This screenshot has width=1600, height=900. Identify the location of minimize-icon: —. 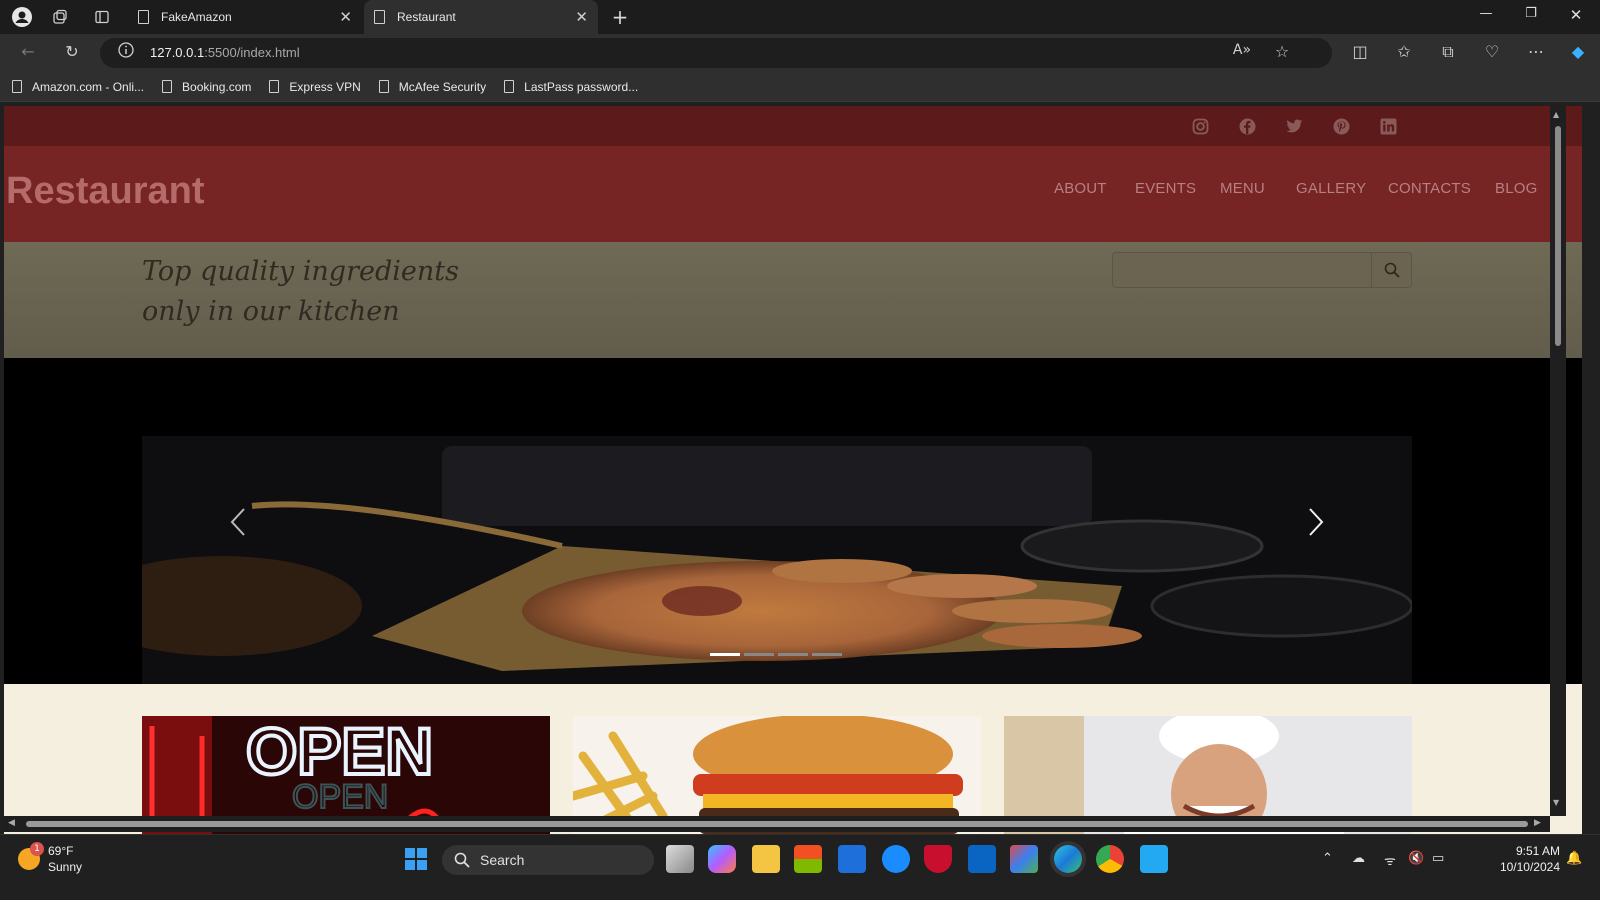
(1486, 17).